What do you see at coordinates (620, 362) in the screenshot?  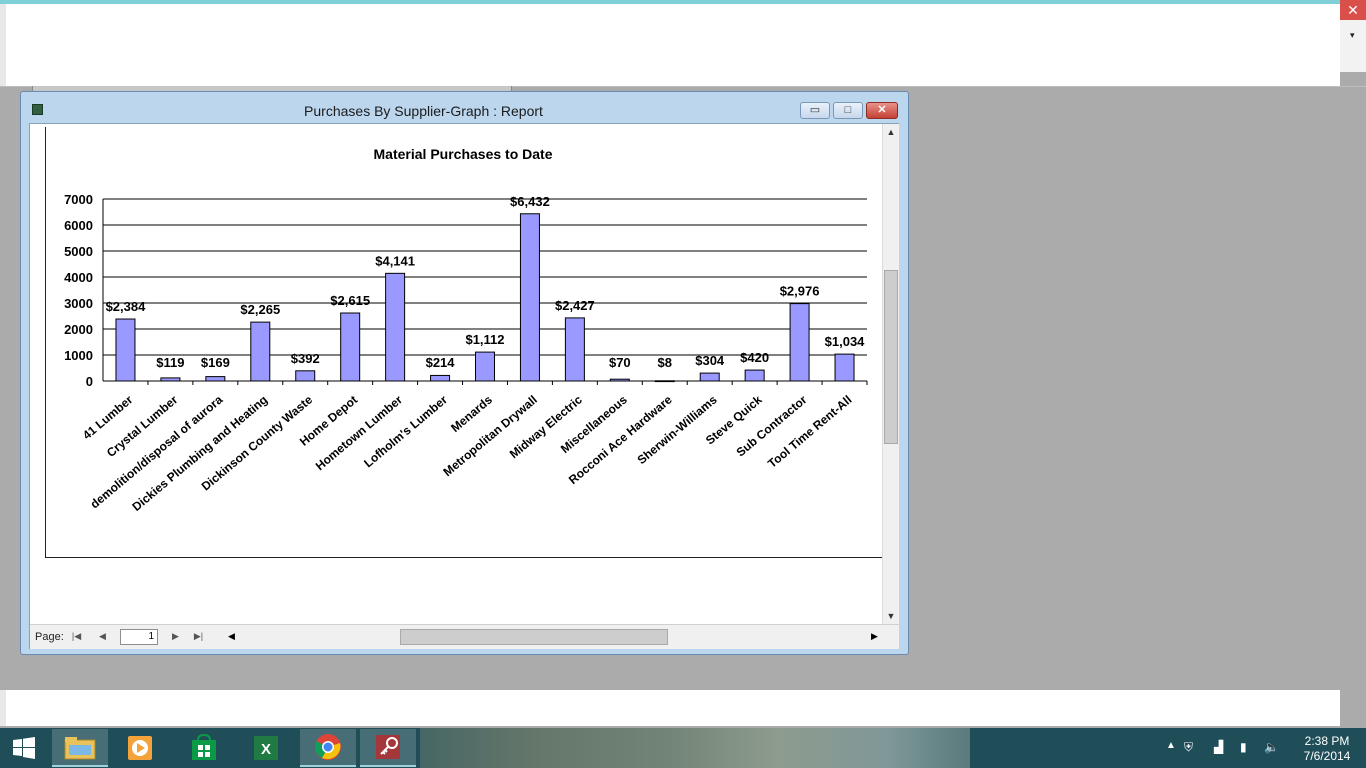 I see `data-label: $70` at bounding box center [620, 362].